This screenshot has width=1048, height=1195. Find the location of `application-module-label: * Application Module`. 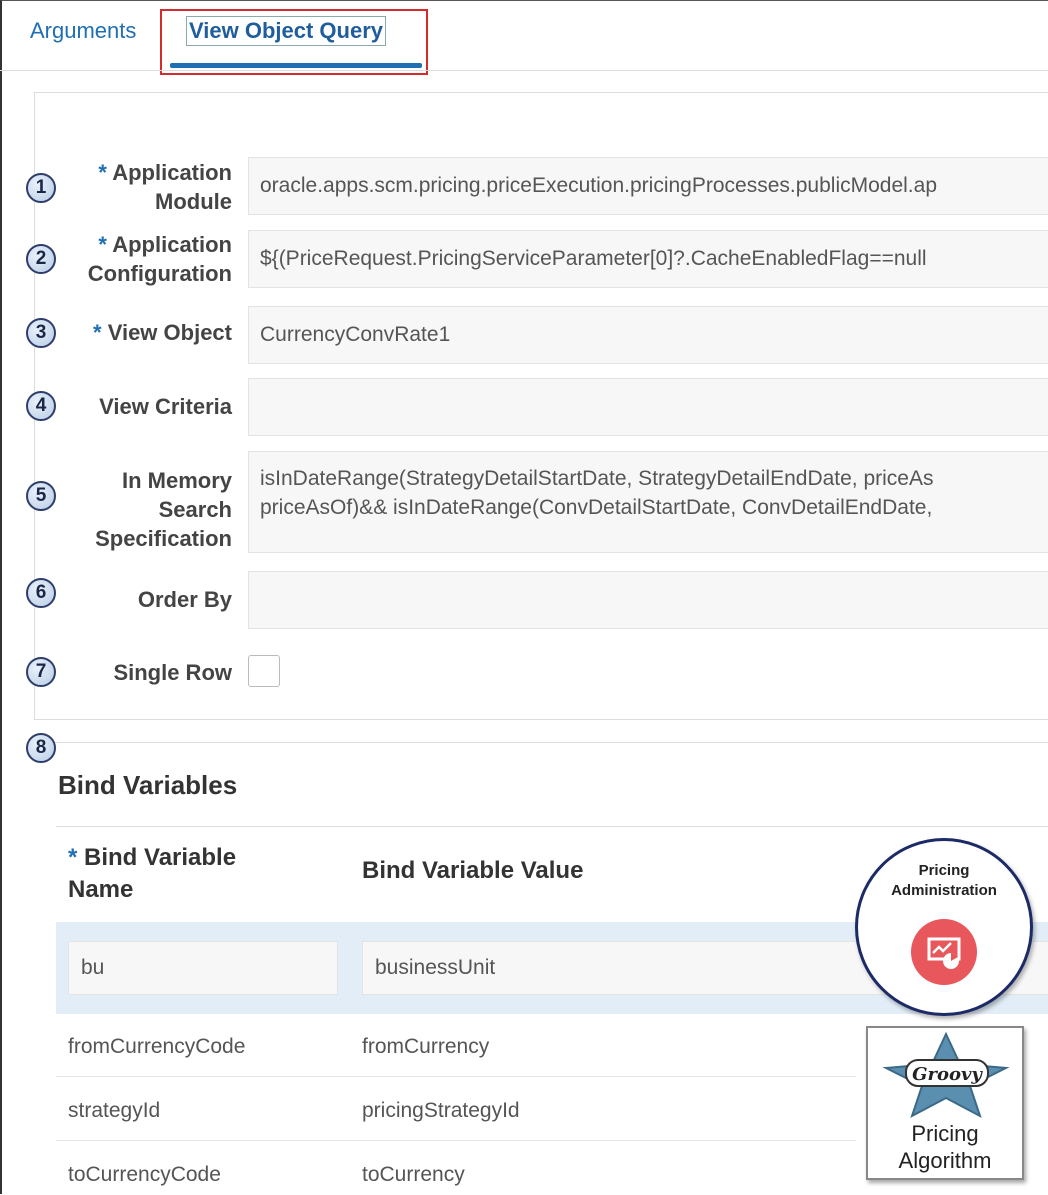

application-module-label: * Application Module is located at coordinates (165, 187).